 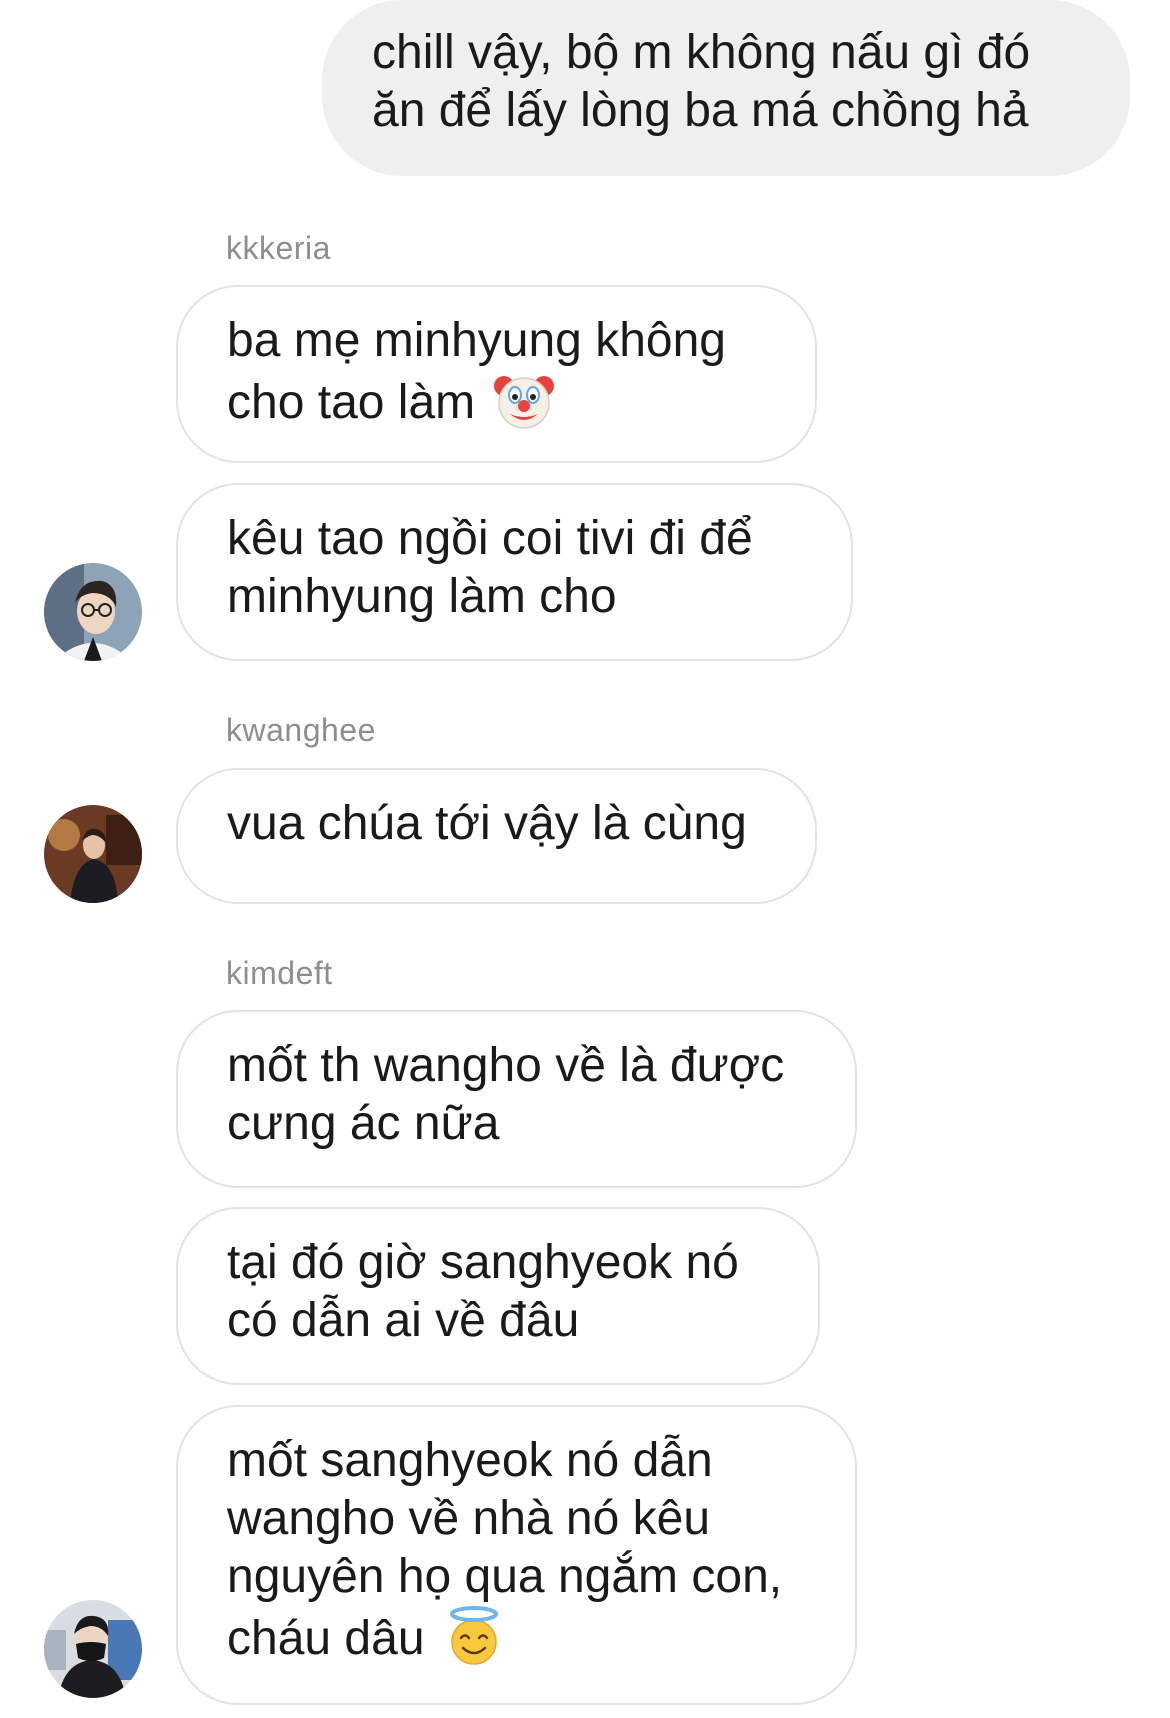 What do you see at coordinates (524, 400) in the screenshot?
I see `clown-face-icon` at bounding box center [524, 400].